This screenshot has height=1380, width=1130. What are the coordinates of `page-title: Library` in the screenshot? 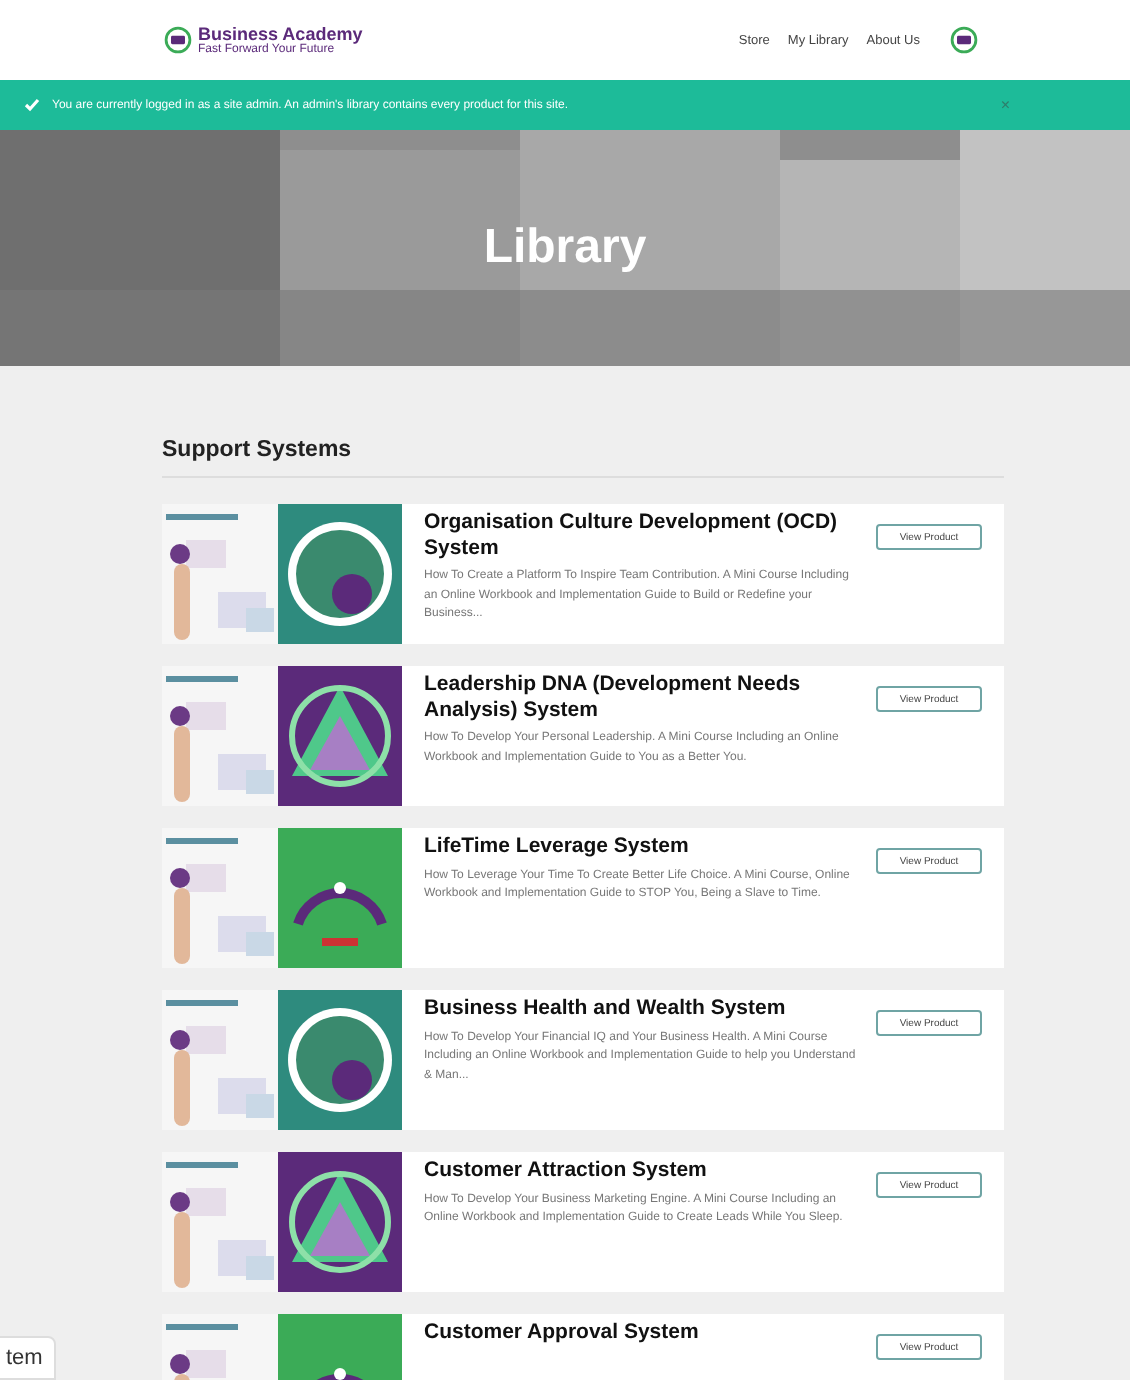 It's located at (565, 248).